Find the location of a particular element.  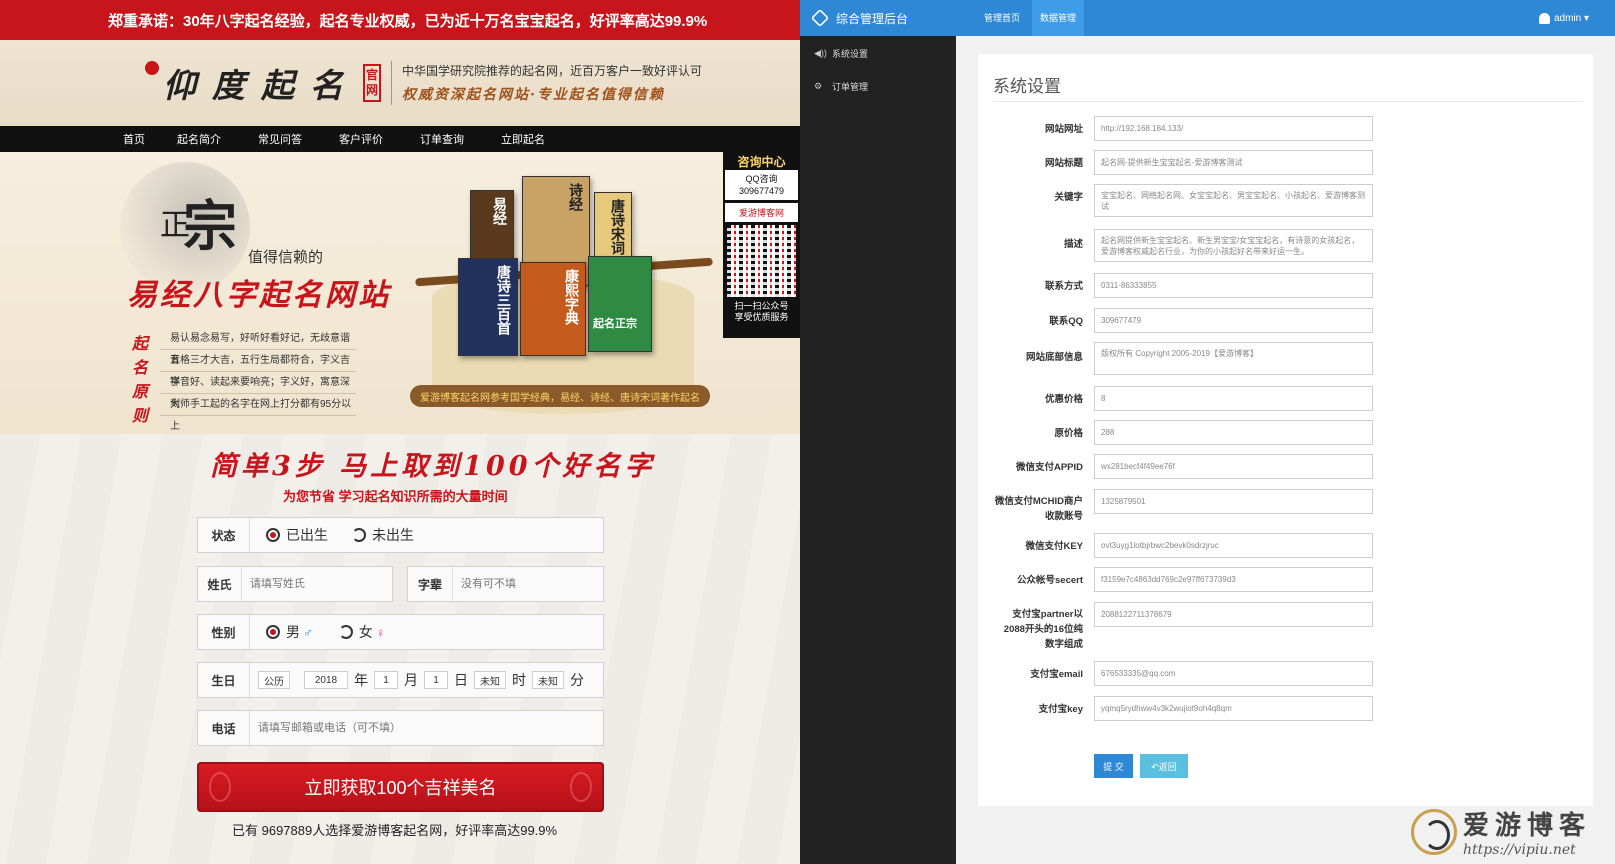

year-select: 2018 is located at coordinates (326, 680).